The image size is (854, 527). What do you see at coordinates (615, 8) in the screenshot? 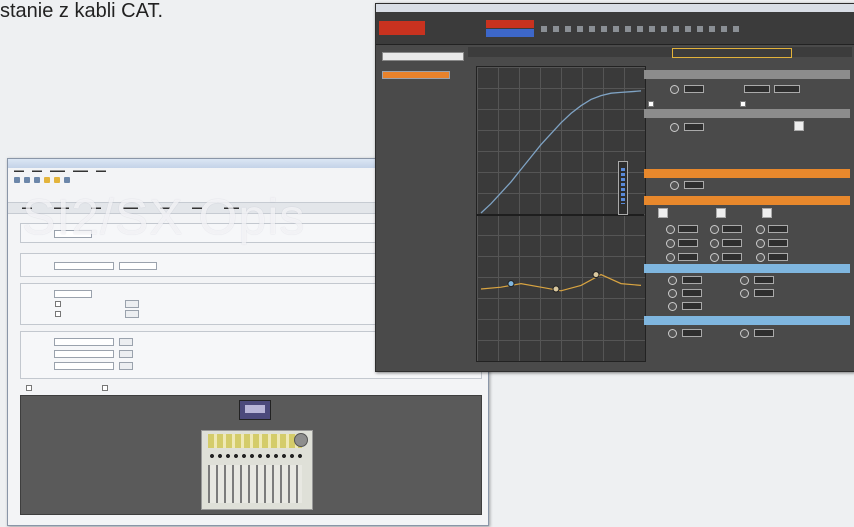
I see `window-titlebar` at bounding box center [615, 8].